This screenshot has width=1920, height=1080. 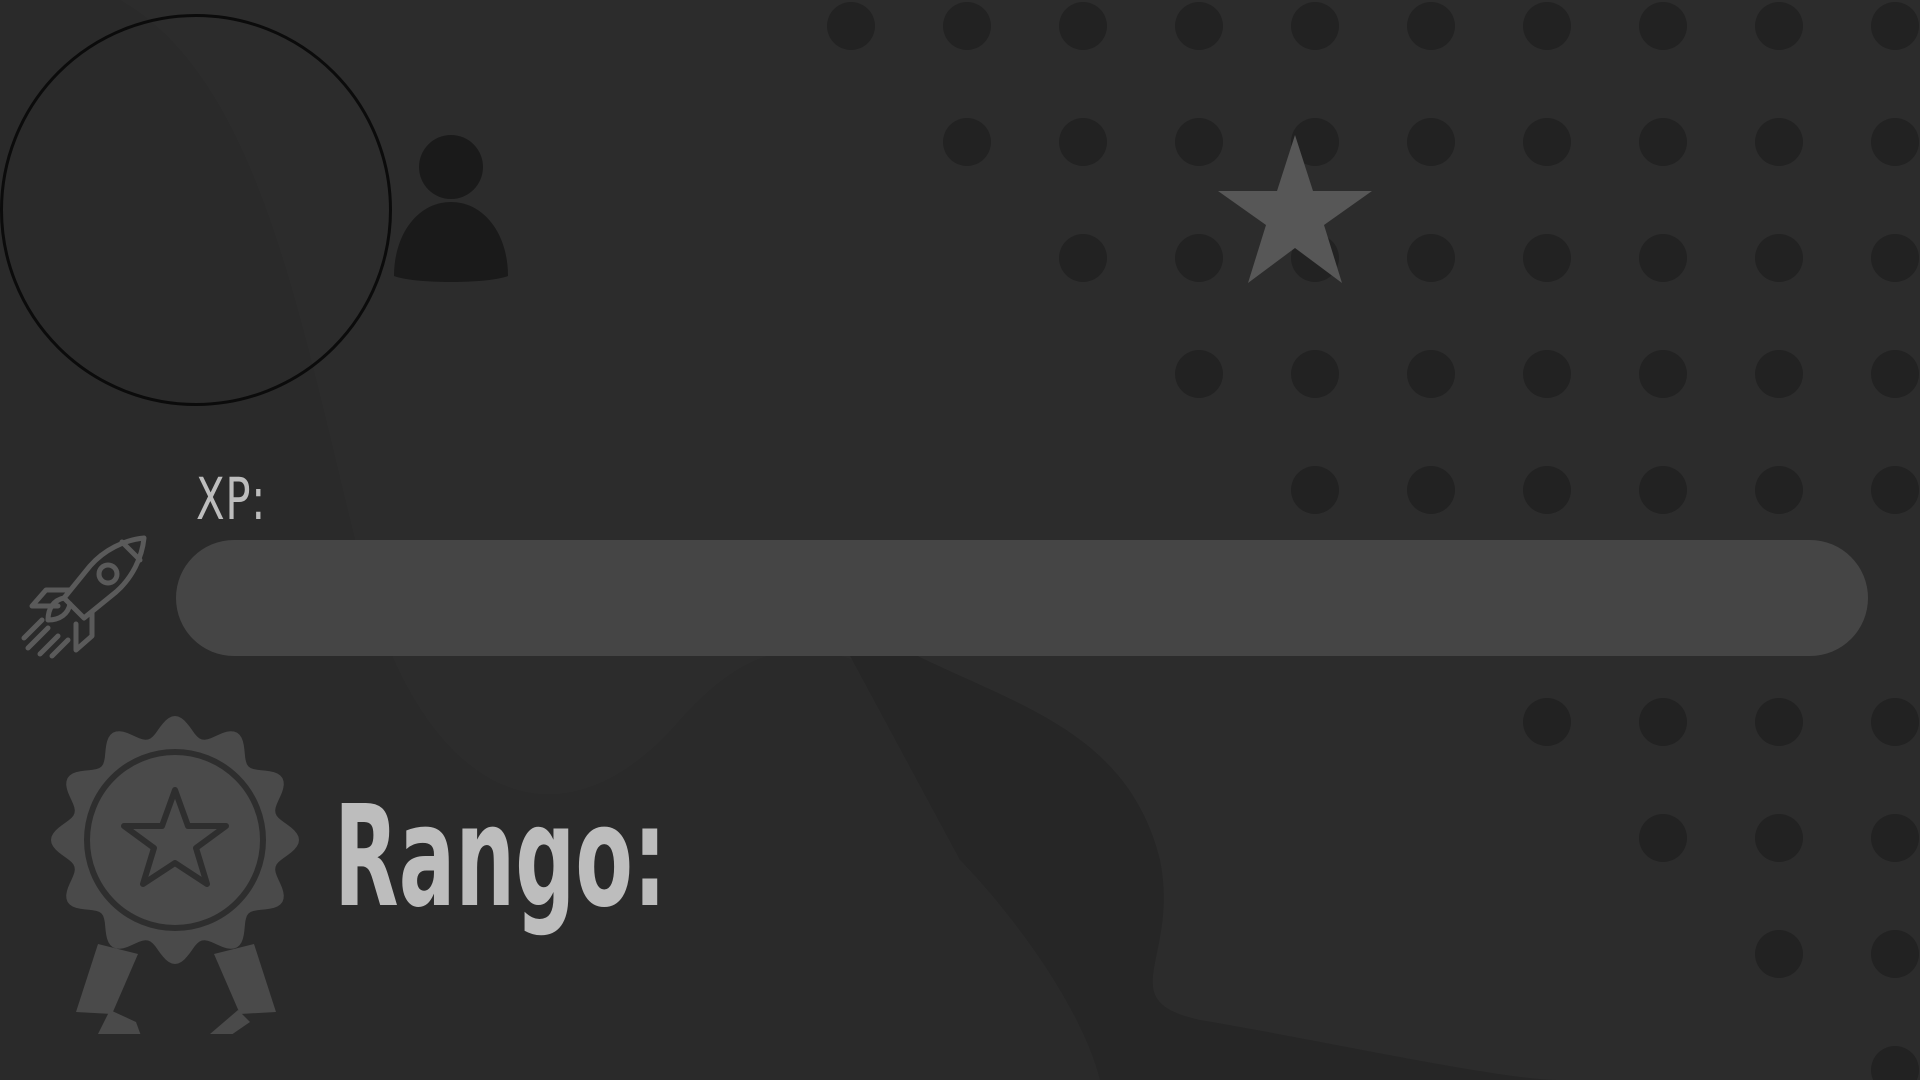 What do you see at coordinates (175, 875) in the screenshot?
I see `award-badge-icon` at bounding box center [175, 875].